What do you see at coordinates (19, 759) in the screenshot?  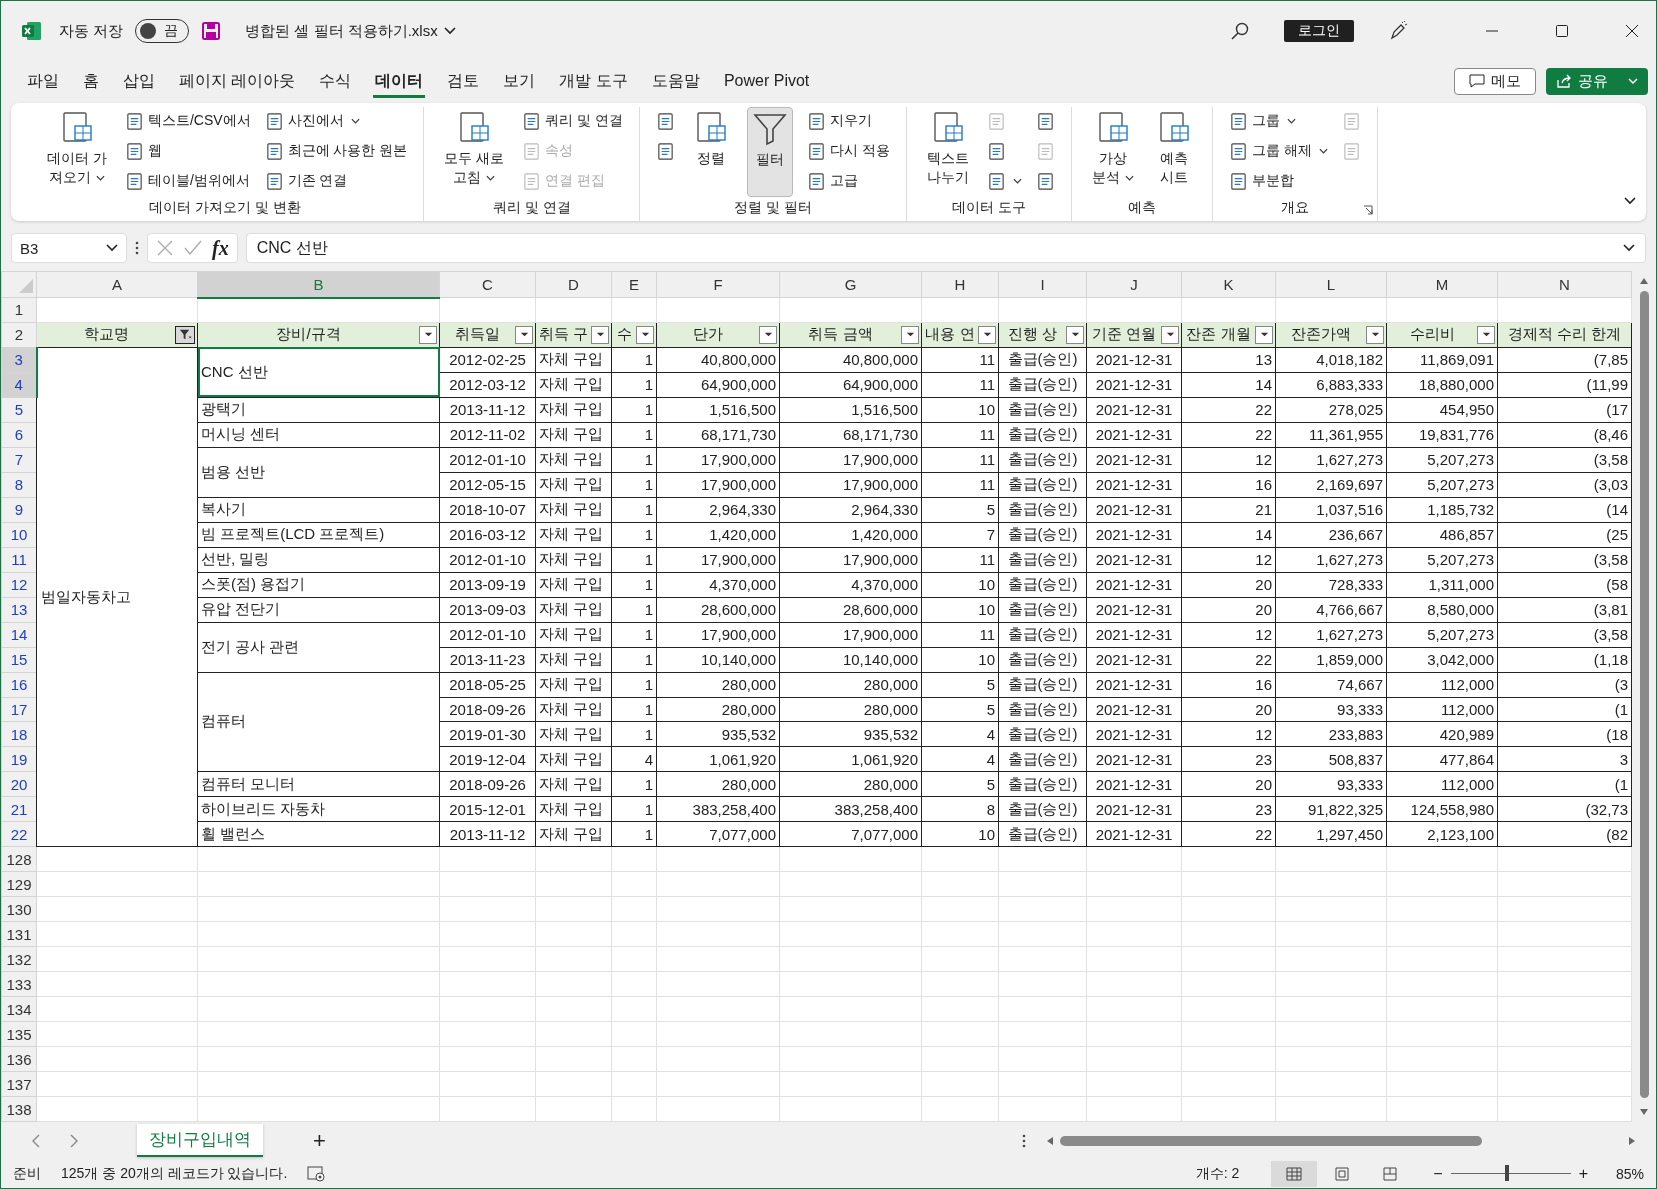 I see `row-number: 19` at bounding box center [19, 759].